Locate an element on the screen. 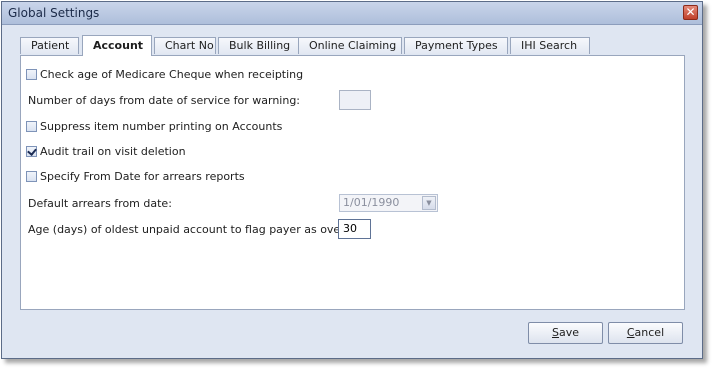 The image size is (712, 369). tab-ihi-search: IHI Search is located at coordinates (550, 45).